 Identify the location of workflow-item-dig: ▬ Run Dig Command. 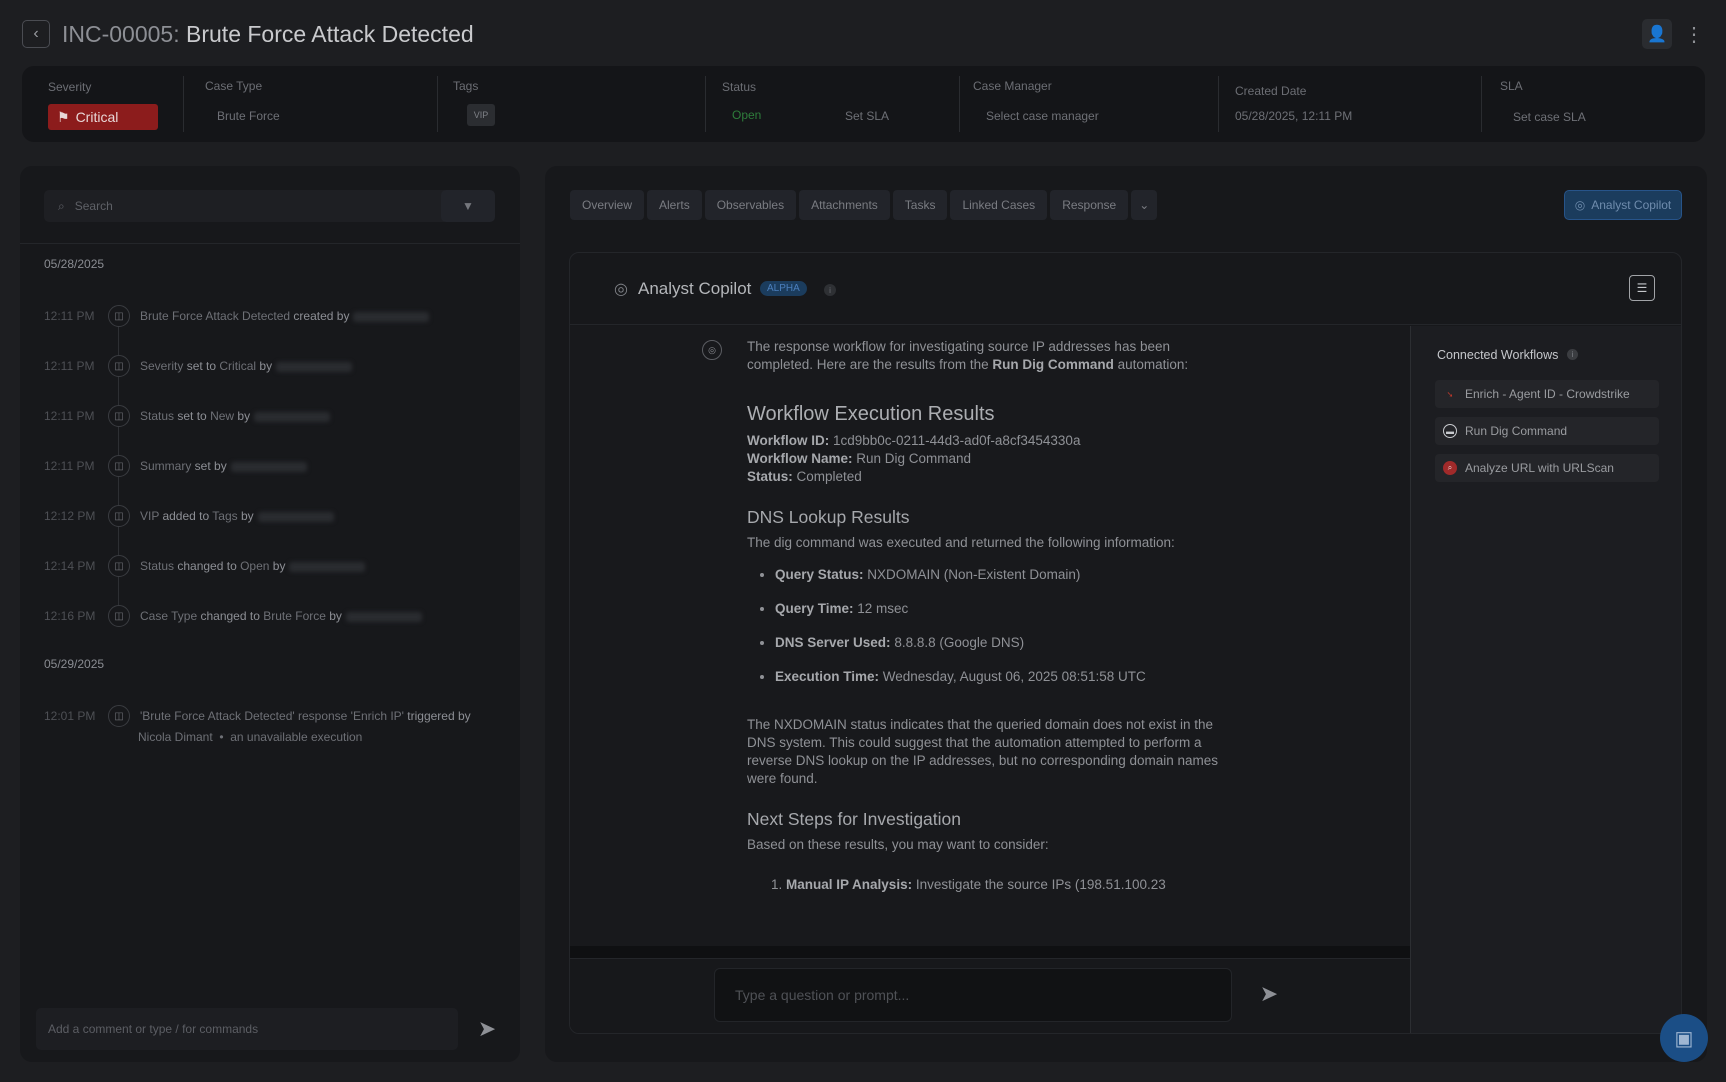
(1547, 431).